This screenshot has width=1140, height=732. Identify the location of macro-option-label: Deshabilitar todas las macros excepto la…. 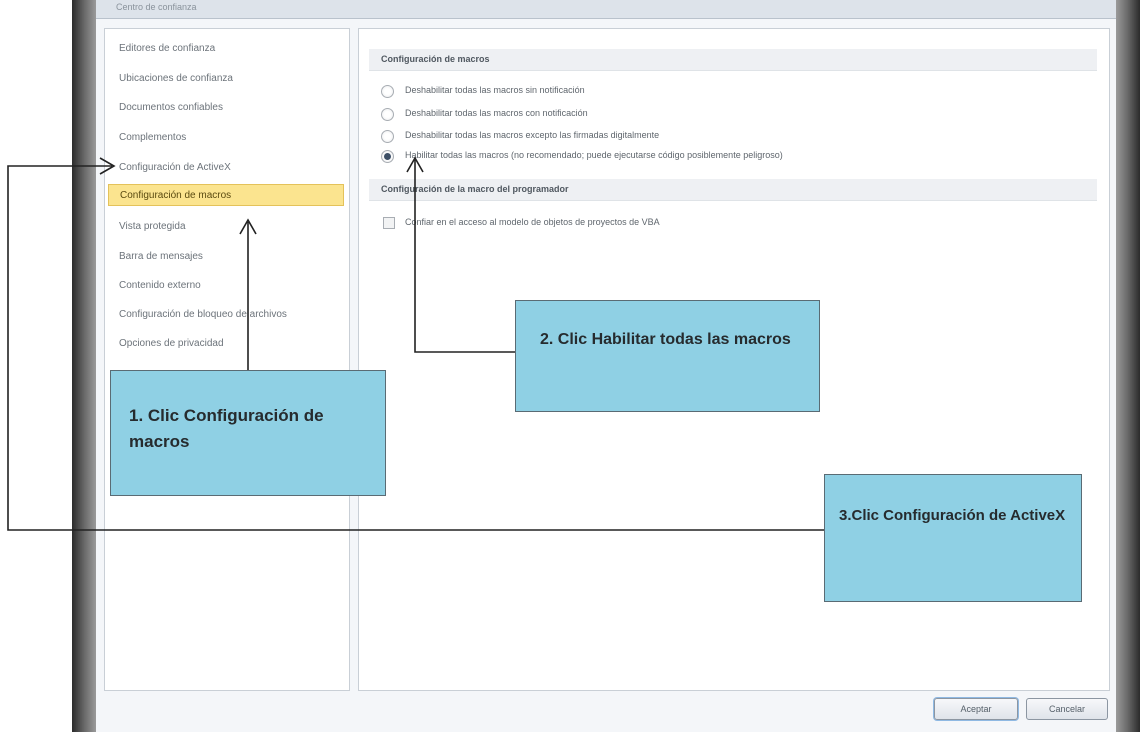
(532, 135).